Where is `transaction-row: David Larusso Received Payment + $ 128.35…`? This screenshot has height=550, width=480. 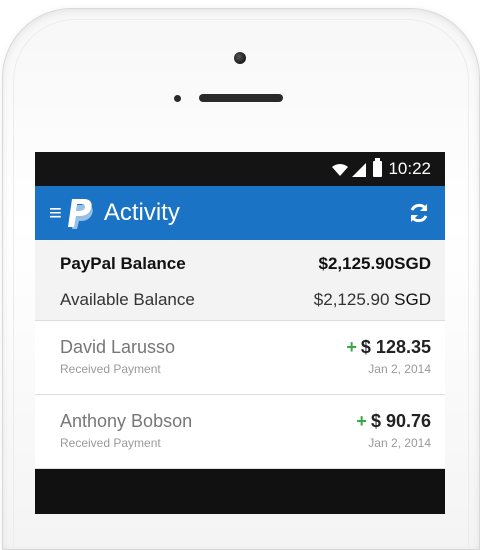
transaction-row: David Larusso Received Payment + $ 128.35… is located at coordinates (240, 358).